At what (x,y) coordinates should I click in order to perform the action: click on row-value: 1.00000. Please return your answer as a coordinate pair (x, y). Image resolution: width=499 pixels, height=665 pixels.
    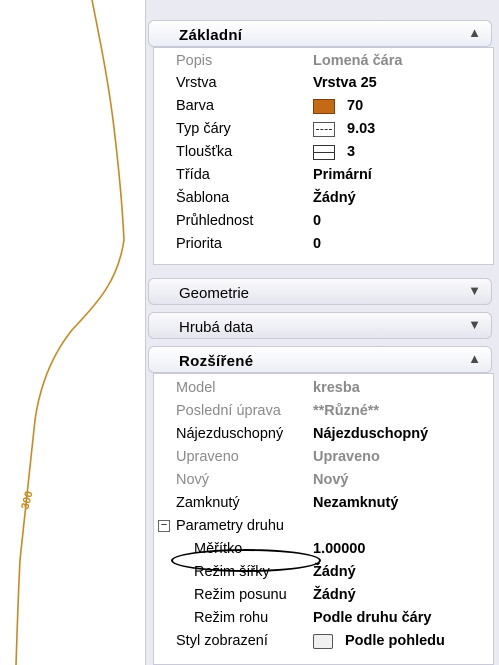
    Looking at the image, I should click on (339, 549).